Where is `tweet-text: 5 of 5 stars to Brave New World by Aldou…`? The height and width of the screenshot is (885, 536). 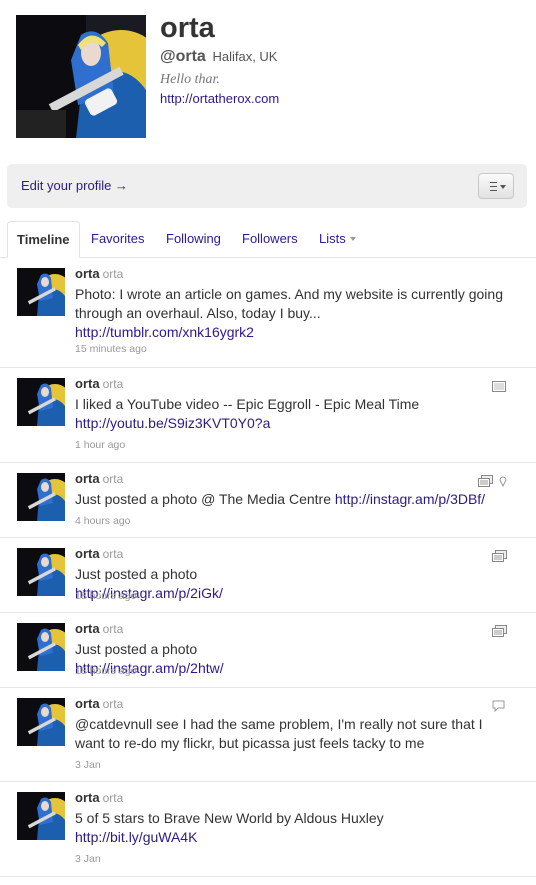
tweet-text: 5 of 5 stars to Brave New World by Aldou… is located at coordinates (295, 828).